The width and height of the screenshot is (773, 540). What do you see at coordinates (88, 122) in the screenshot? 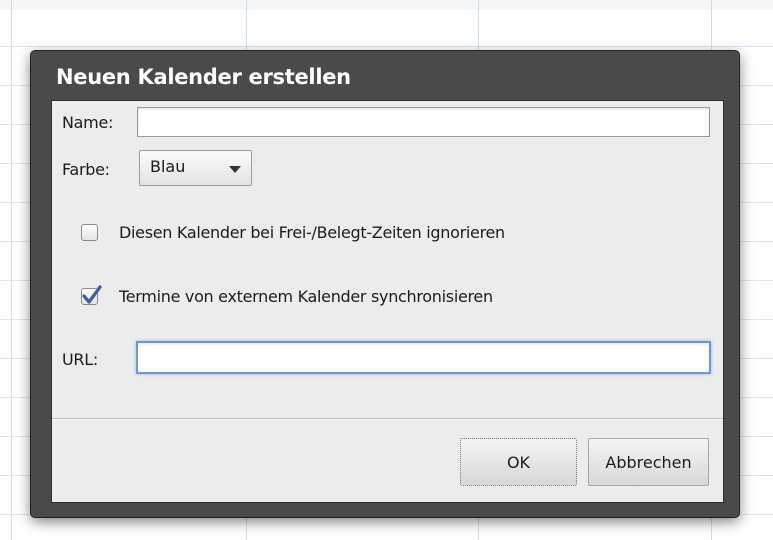
I see `name-label: Name:` at bounding box center [88, 122].